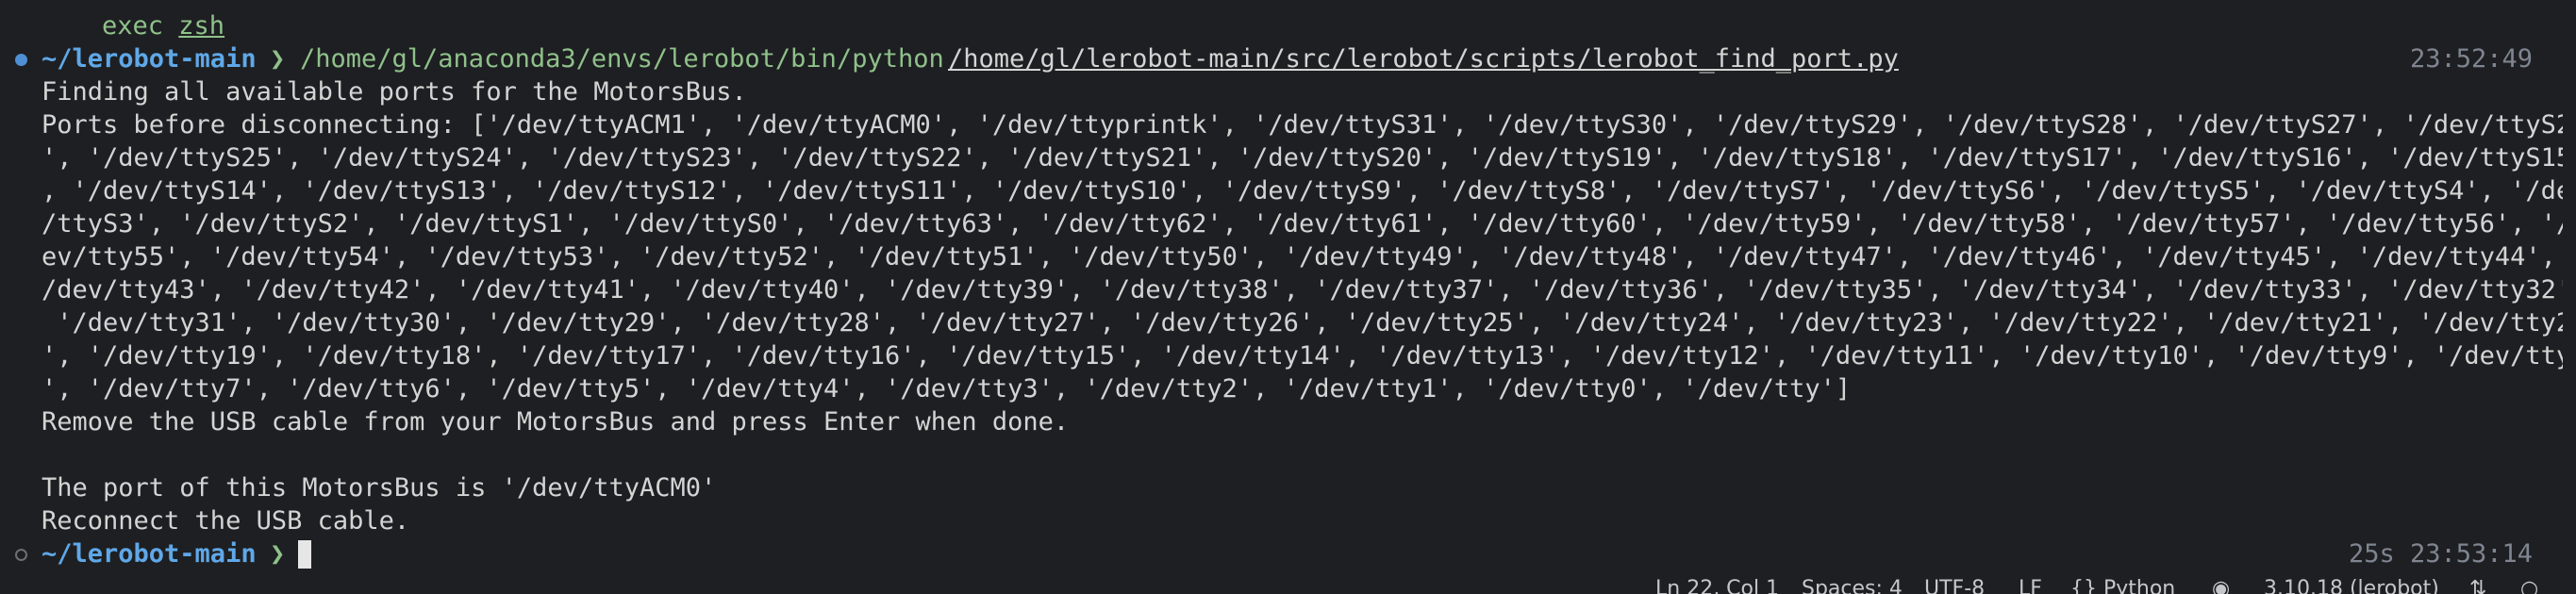 The height and width of the screenshot is (594, 2576). What do you see at coordinates (305, 554) in the screenshot?
I see `terminal-cursor` at bounding box center [305, 554].